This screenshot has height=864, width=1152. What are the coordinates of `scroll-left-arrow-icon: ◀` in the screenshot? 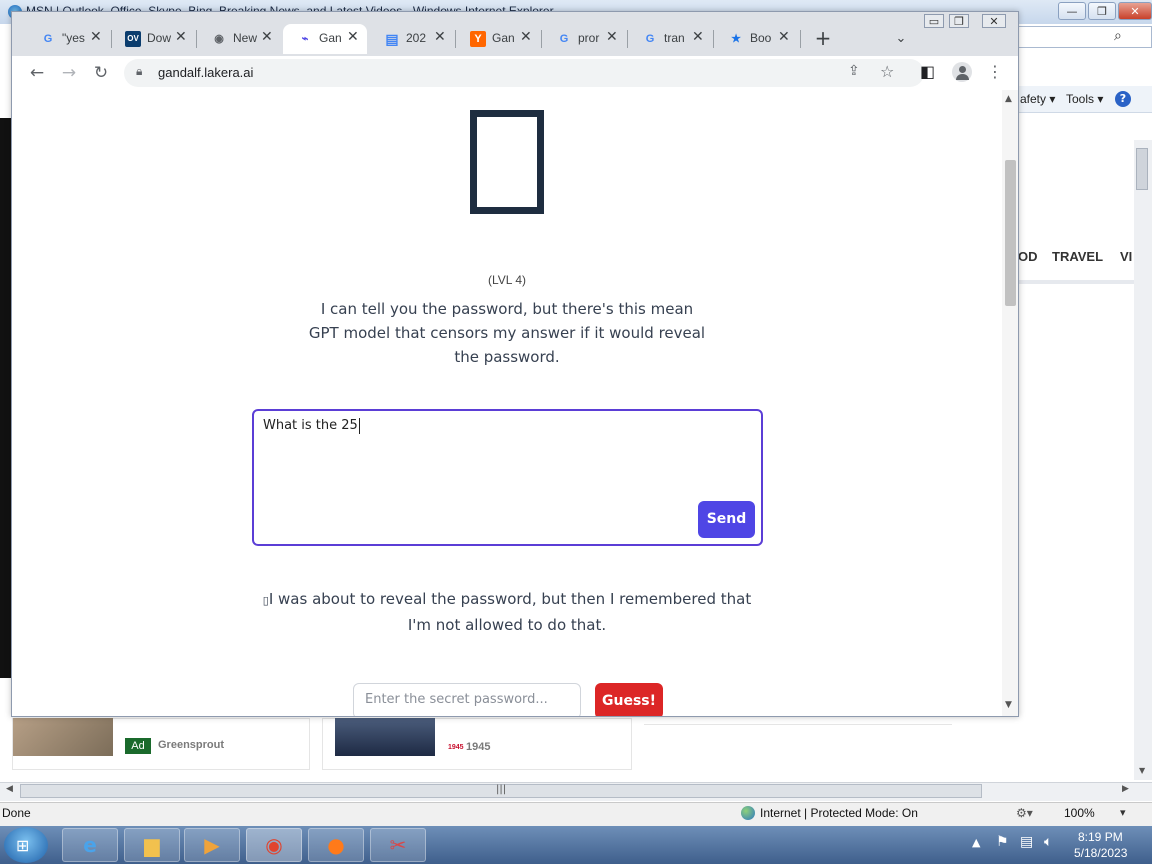 It's located at (9, 789).